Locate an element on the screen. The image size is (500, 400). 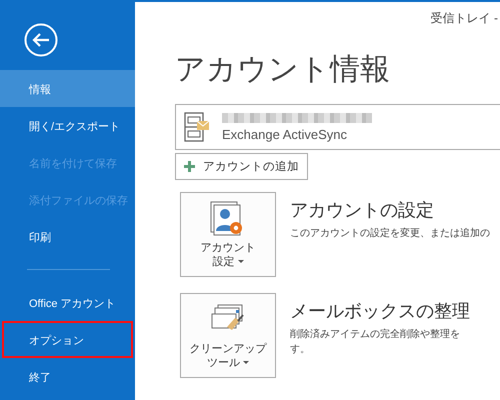
add-account-button: アカウントの追加 is located at coordinates (241, 166).